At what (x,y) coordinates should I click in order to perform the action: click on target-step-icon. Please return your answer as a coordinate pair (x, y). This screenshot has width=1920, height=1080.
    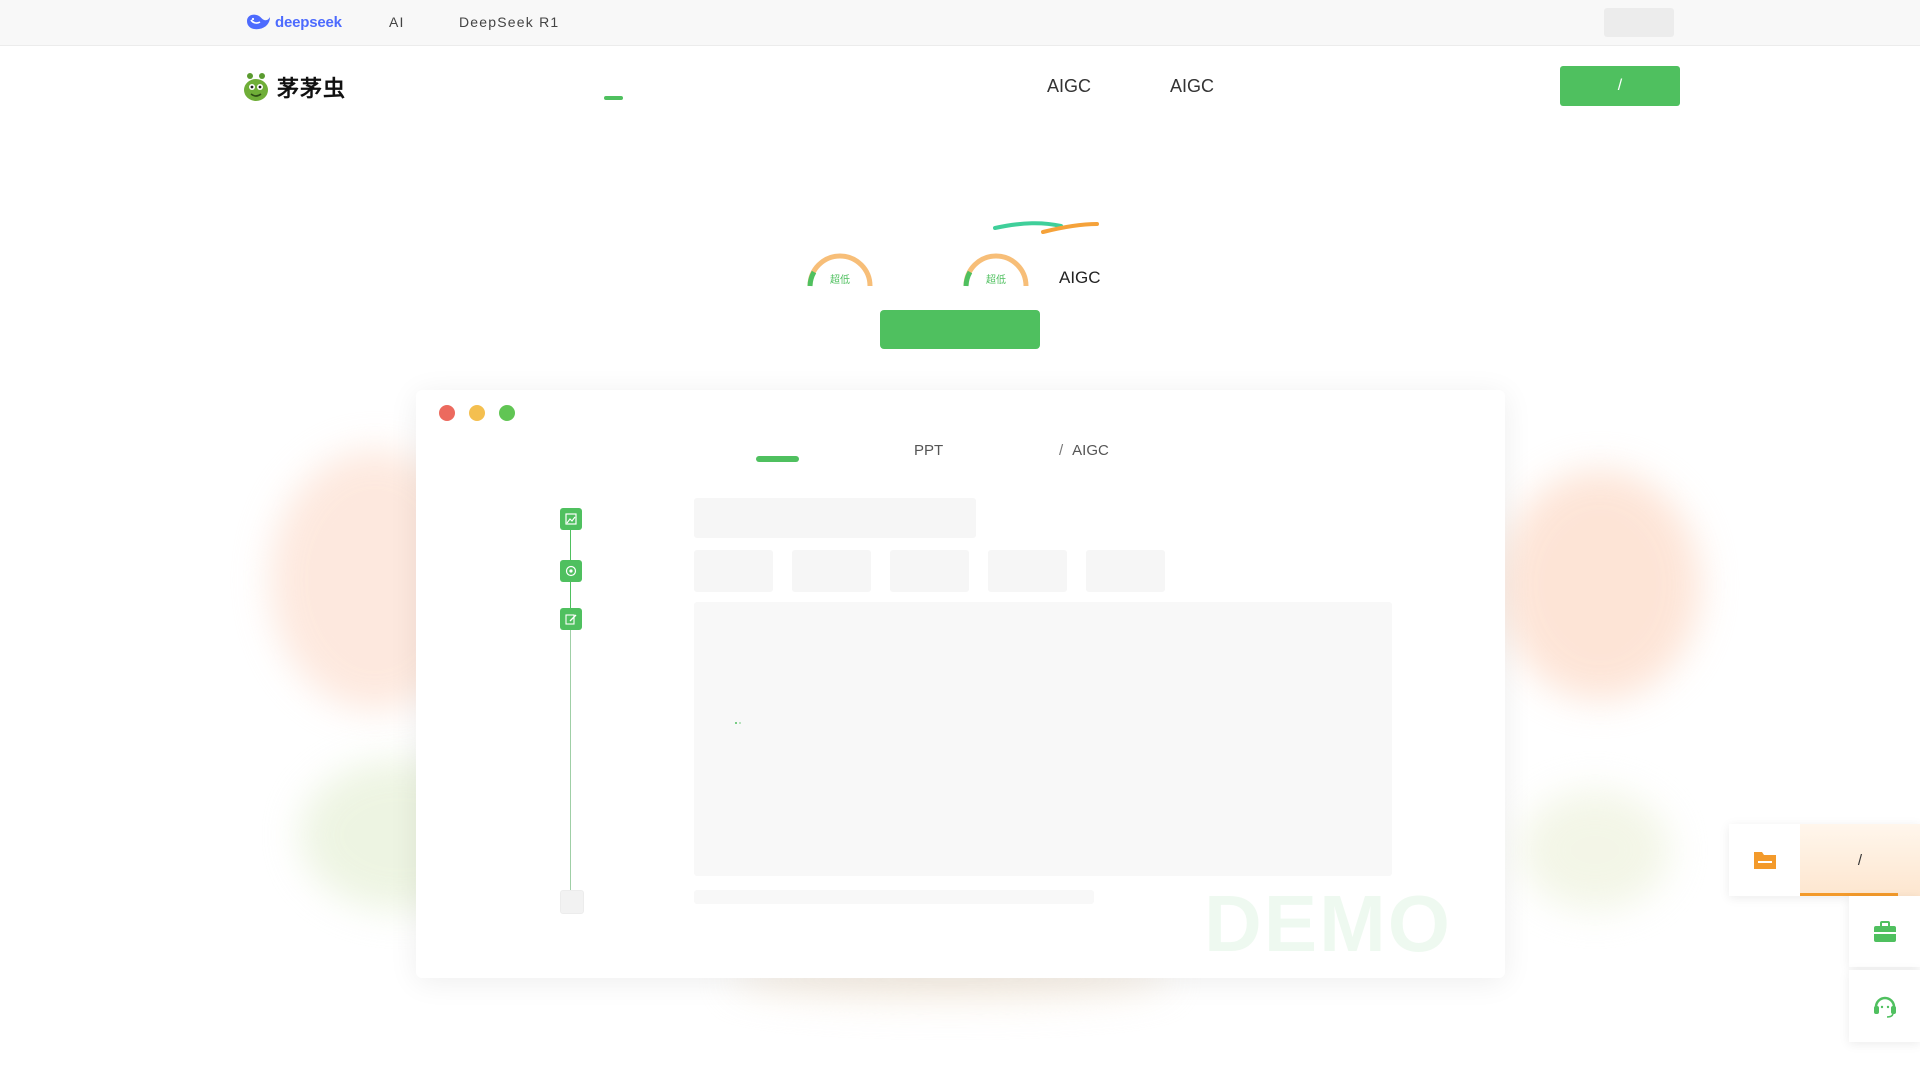
    Looking at the image, I should click on (571, 571).